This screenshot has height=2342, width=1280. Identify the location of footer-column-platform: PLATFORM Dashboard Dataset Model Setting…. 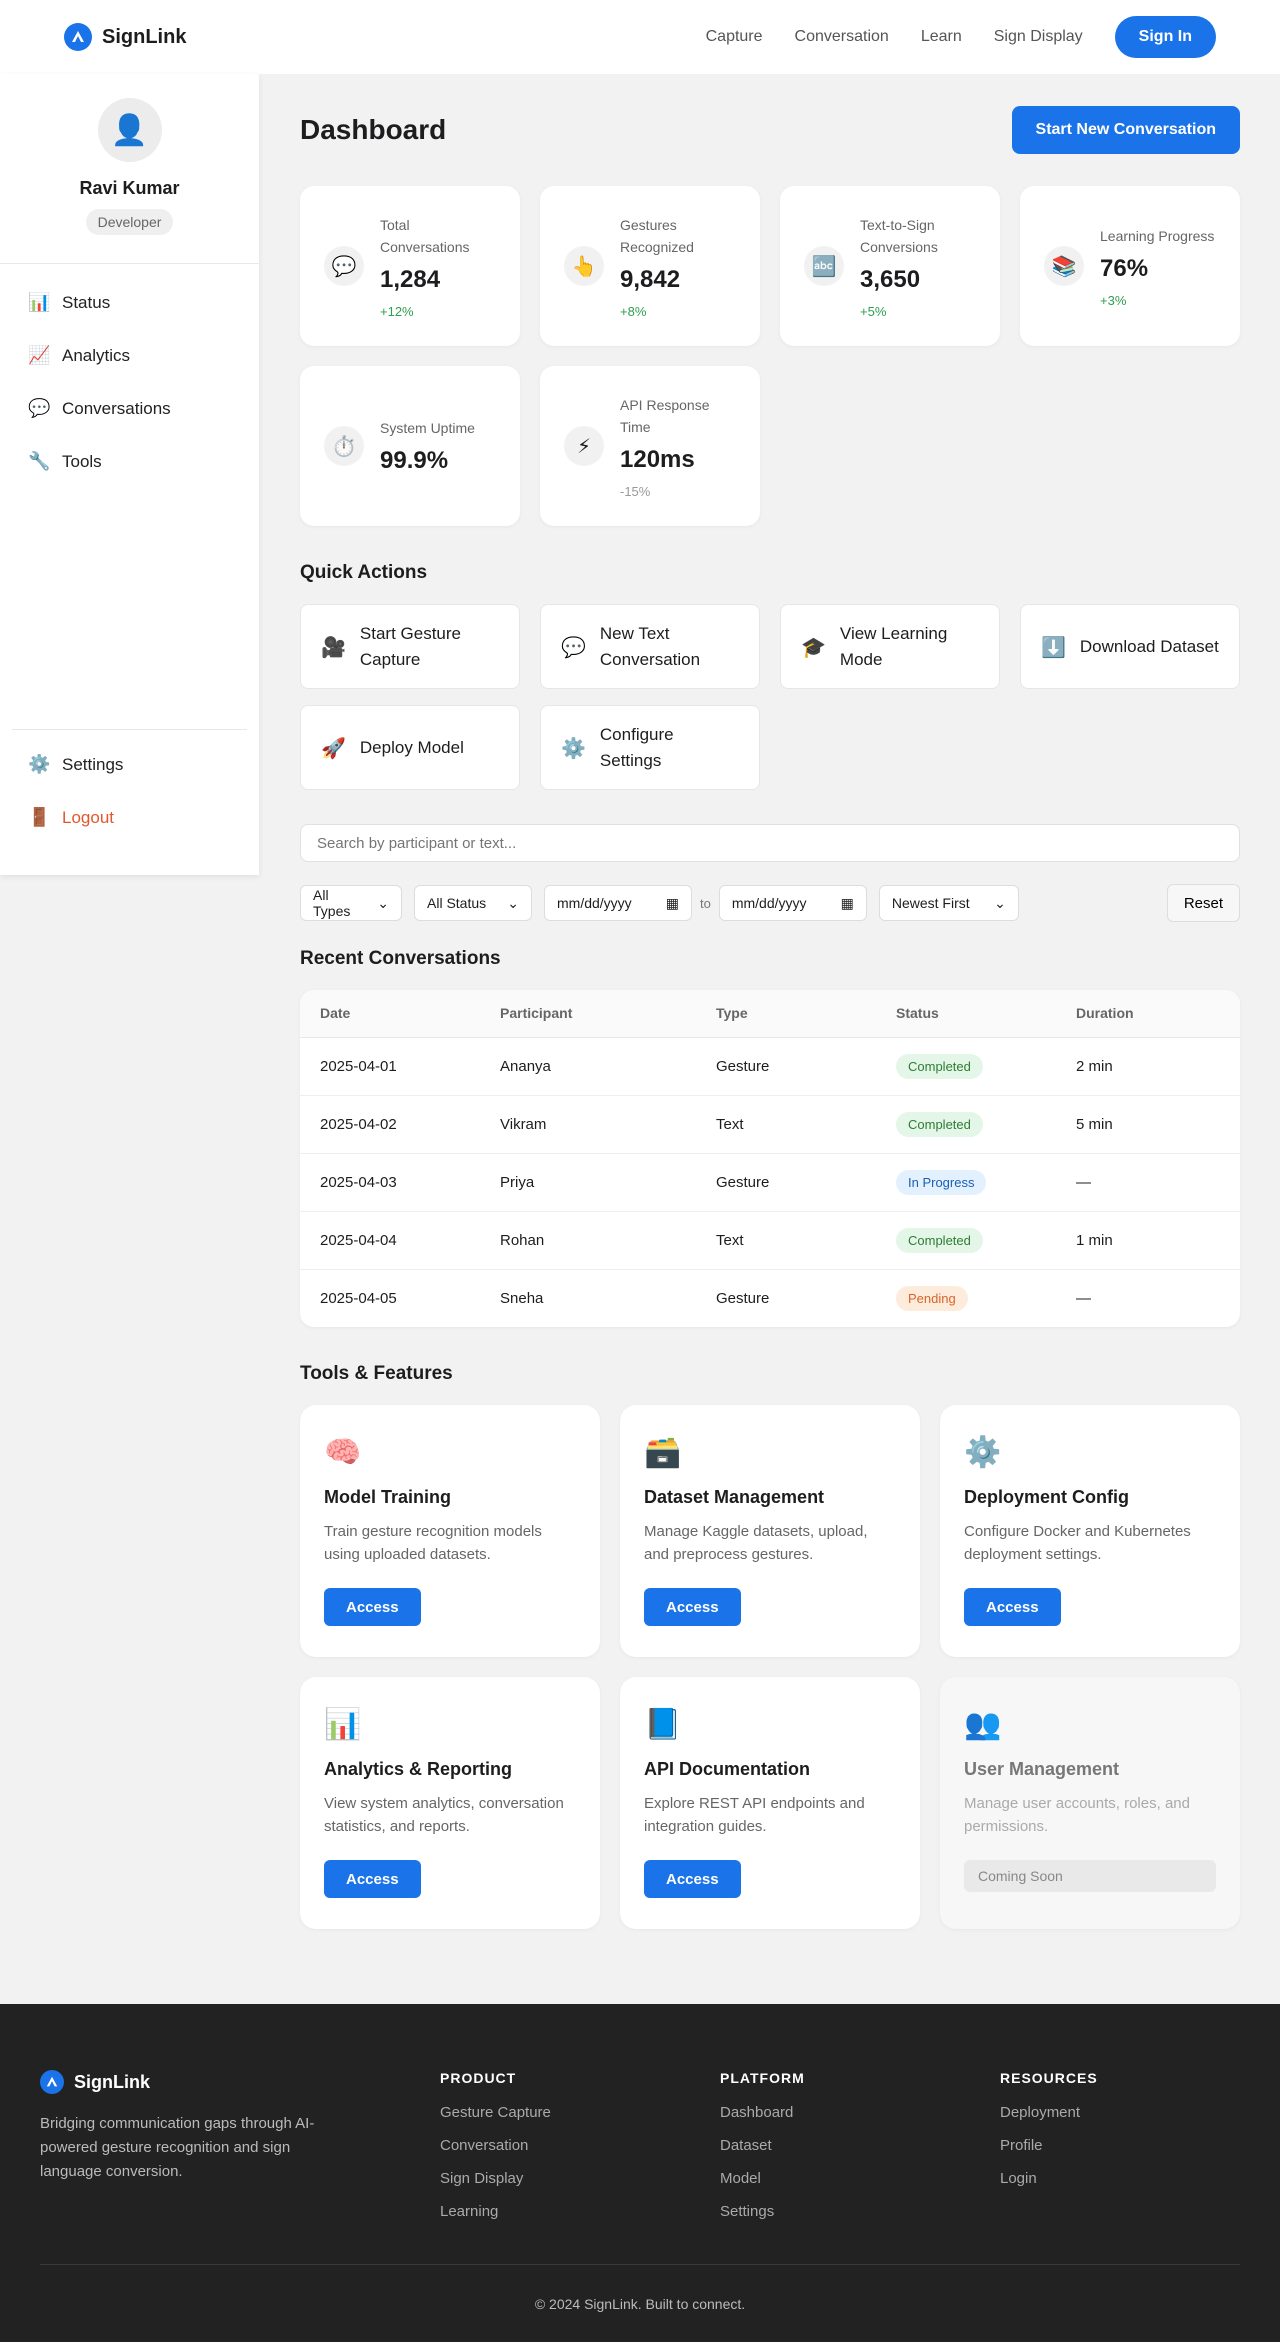
(762, 2153).